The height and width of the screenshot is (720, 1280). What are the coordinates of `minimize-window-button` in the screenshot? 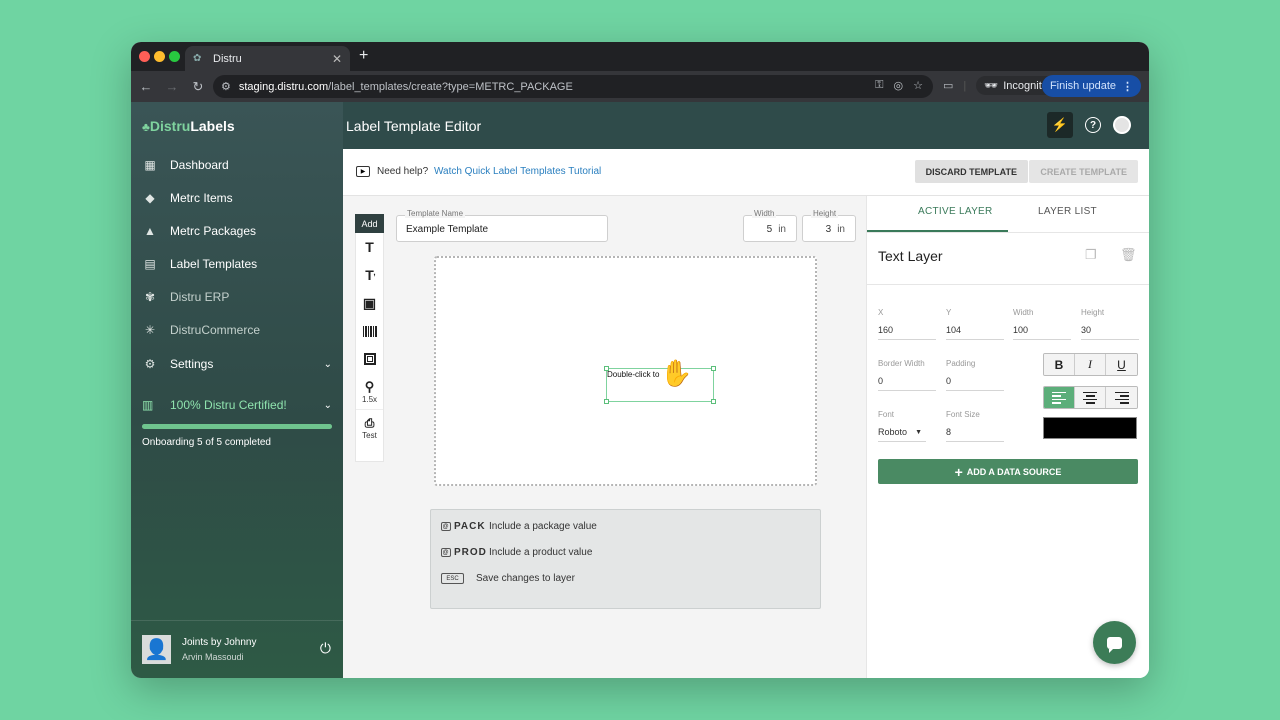 It's located at (159, 56).